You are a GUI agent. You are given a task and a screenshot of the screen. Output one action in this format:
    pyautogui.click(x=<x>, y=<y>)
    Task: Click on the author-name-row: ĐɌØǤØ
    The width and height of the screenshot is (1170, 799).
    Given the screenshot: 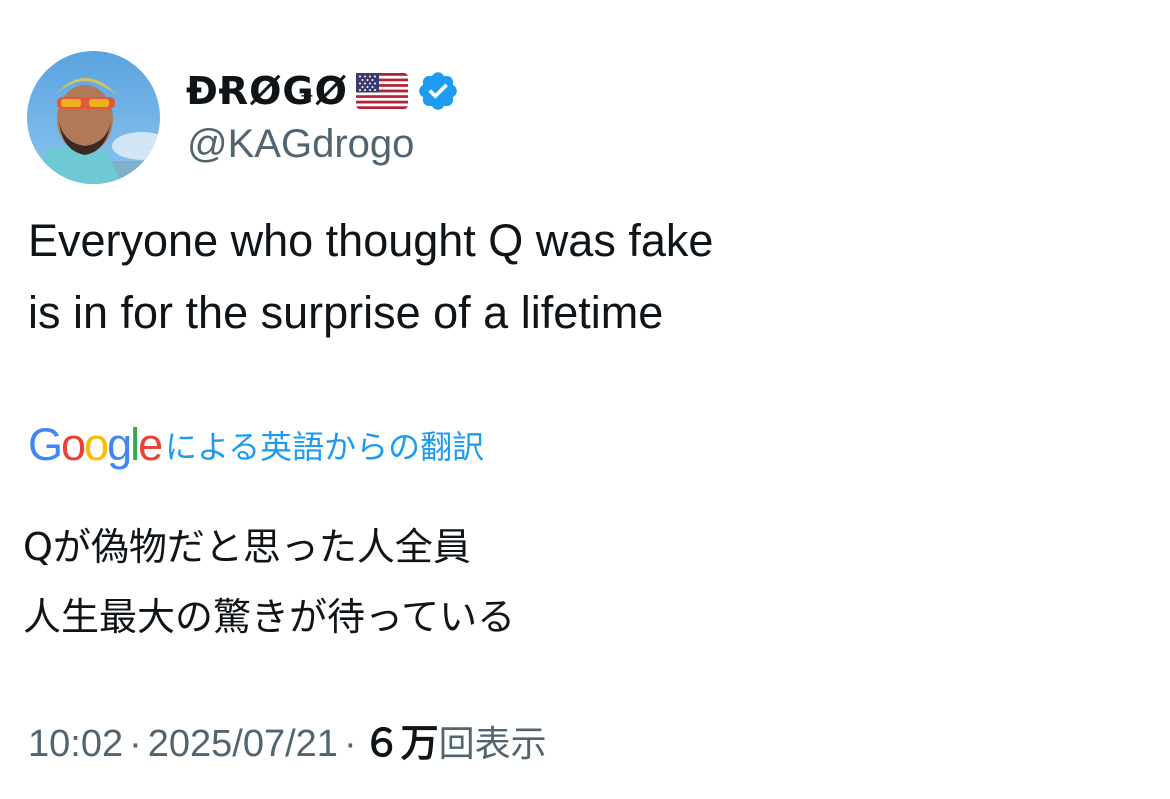 What is the action you would take?
    pyautogui.click(x=323, y=91)
    